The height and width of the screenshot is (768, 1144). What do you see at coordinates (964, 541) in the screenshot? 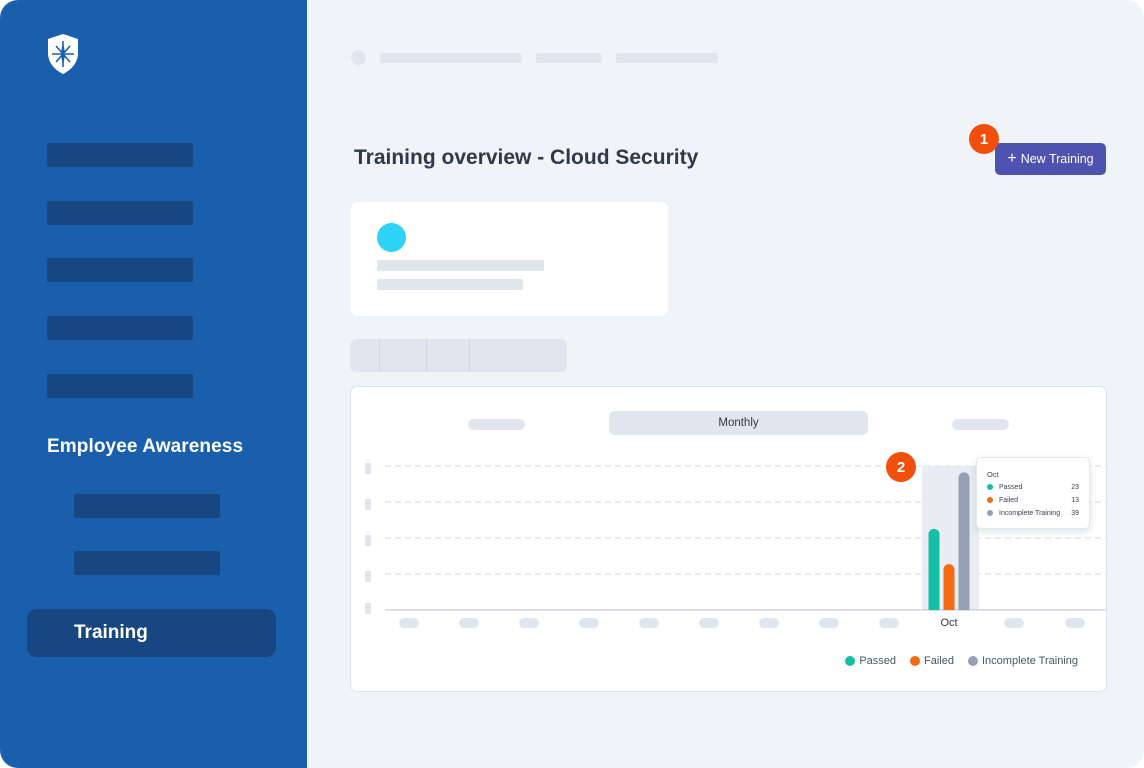
I see `bar-incomplete-training` at bounding box center [964, 541].